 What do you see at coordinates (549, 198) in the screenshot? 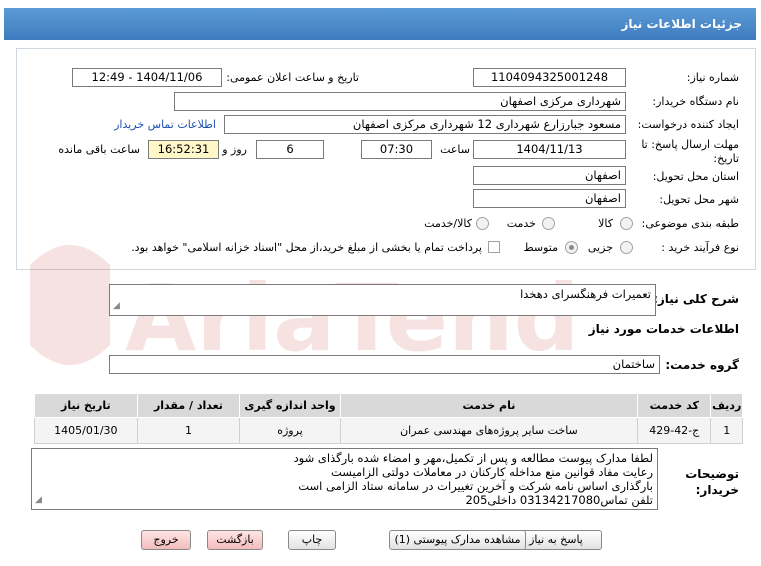
I see `city-field: اصفهان` at bounding box center [549, 198].